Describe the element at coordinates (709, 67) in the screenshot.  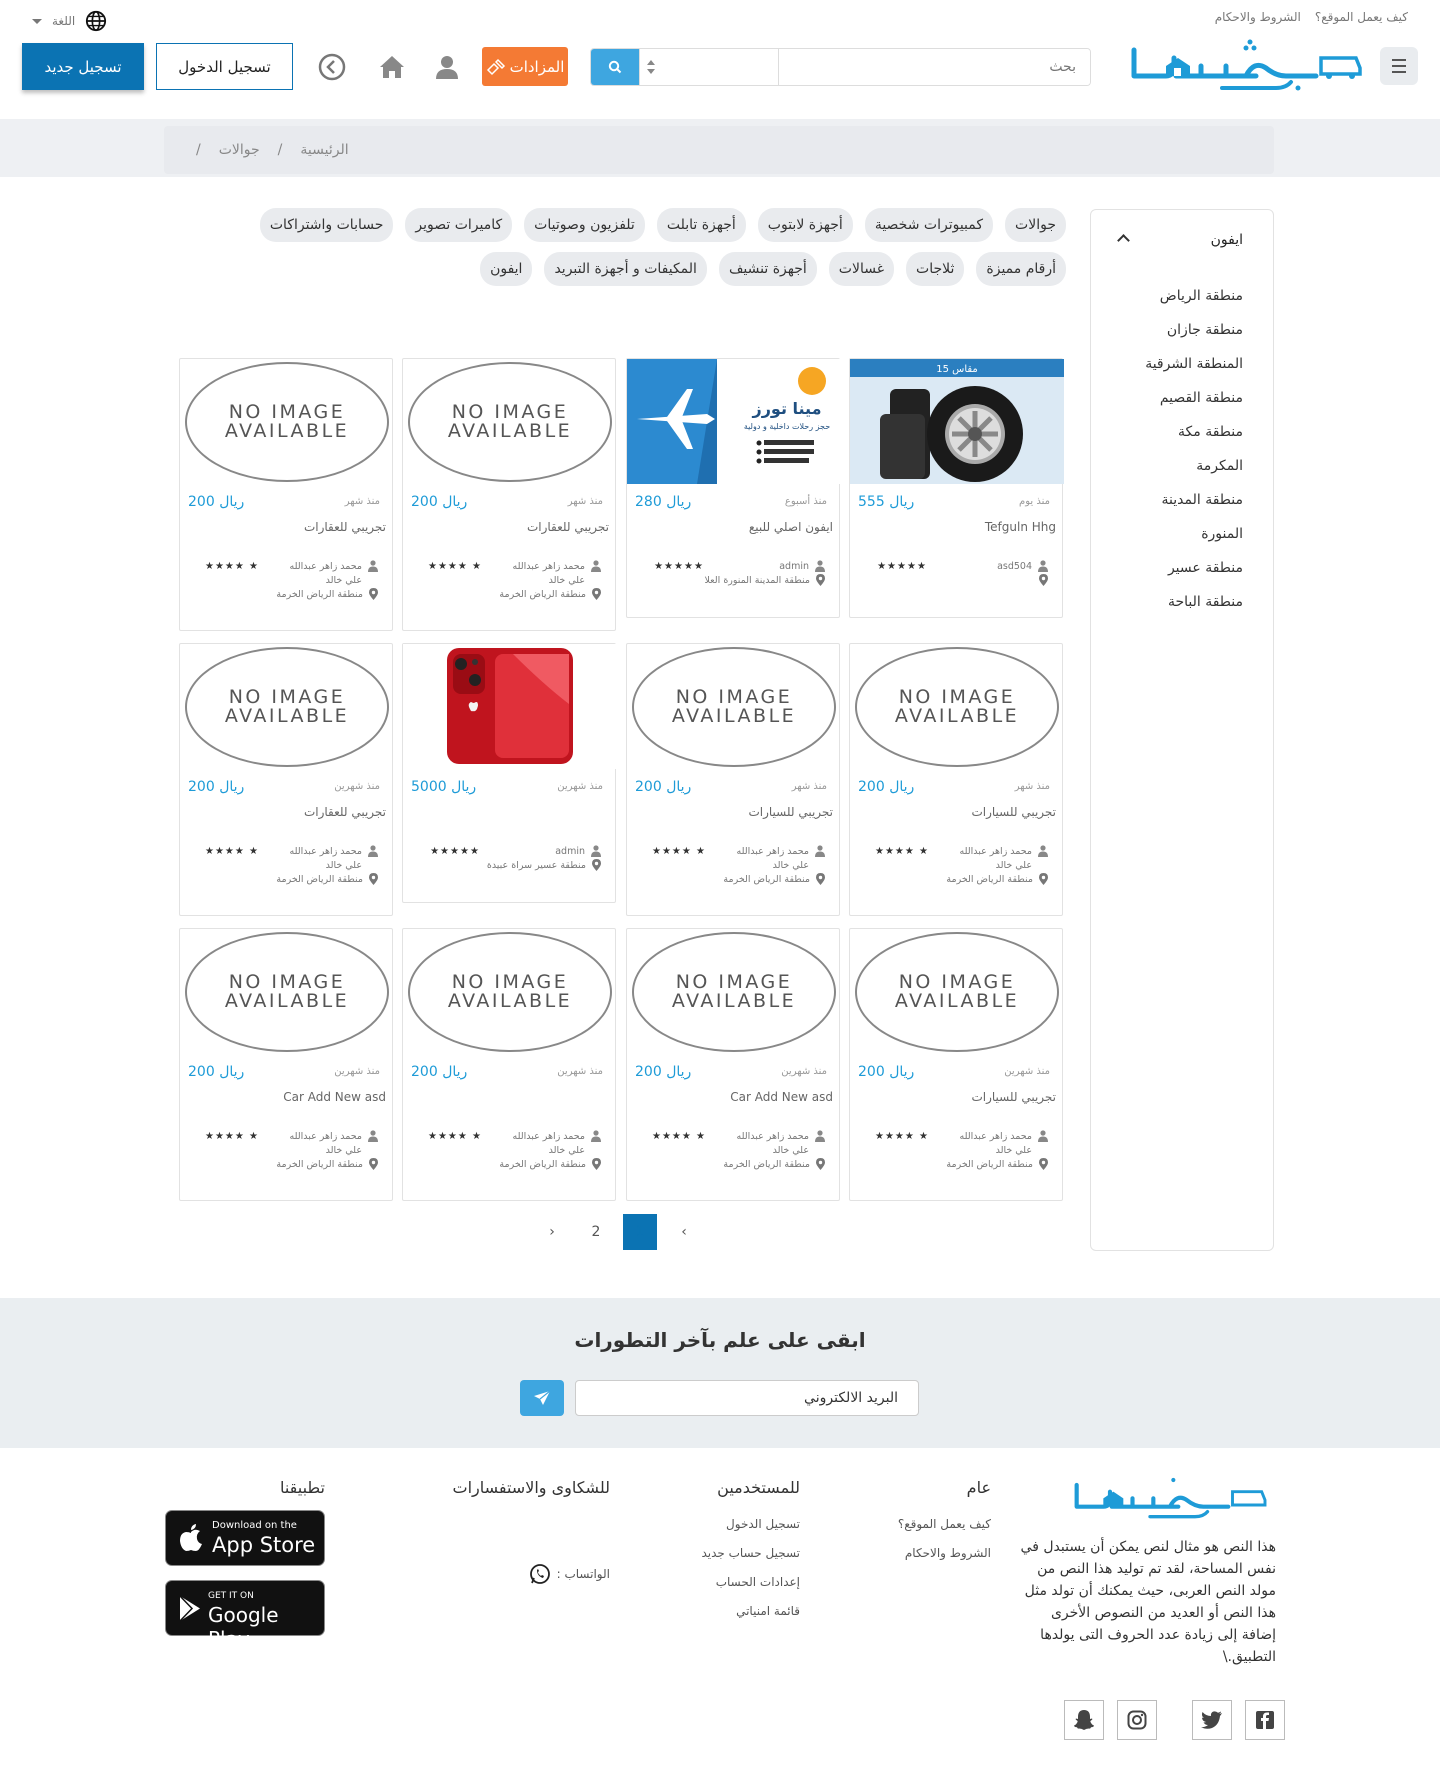
I see `search-category-select` at that location.